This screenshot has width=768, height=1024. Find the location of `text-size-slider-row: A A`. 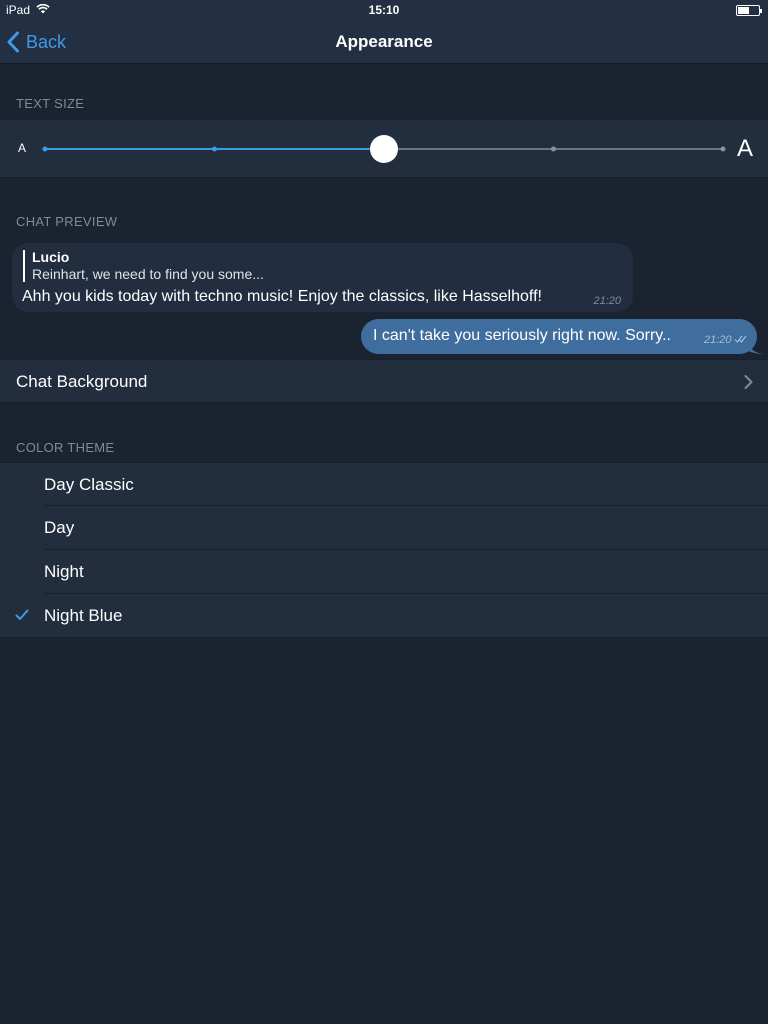

text-size-slider-row: A A is located at coordinates (384, 148).